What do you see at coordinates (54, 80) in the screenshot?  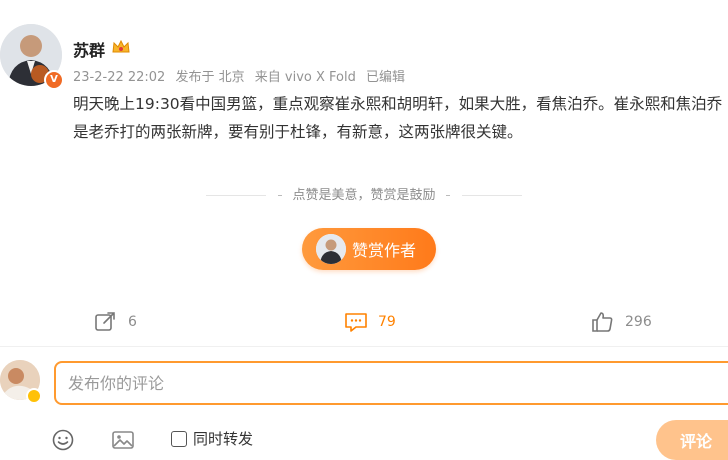 I see `verified-icon: V` at bounding box center [54, 80].